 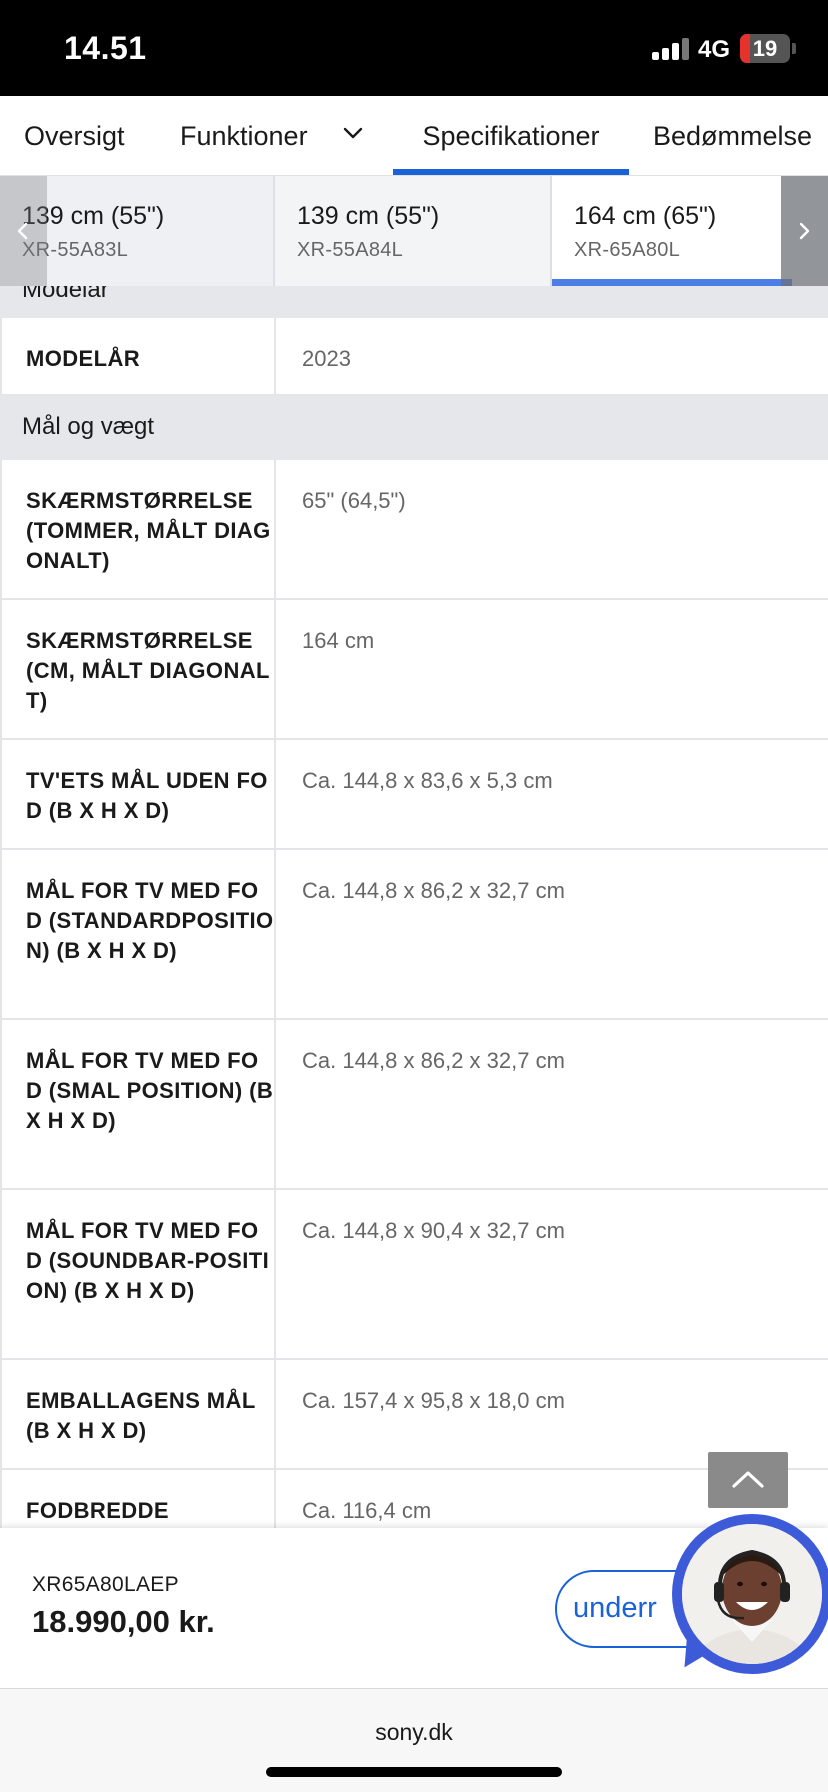 I want to click on tab-specifications-label: Specifikationer, so click(x=511, y=136).